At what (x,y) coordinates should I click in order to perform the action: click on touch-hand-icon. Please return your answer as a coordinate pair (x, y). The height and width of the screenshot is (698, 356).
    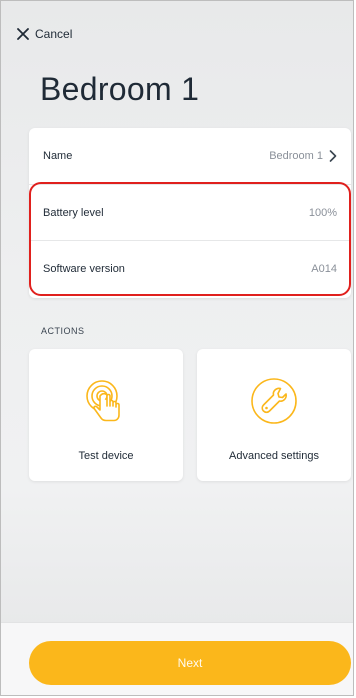
    Looking at the image, I should click on (103, 401).